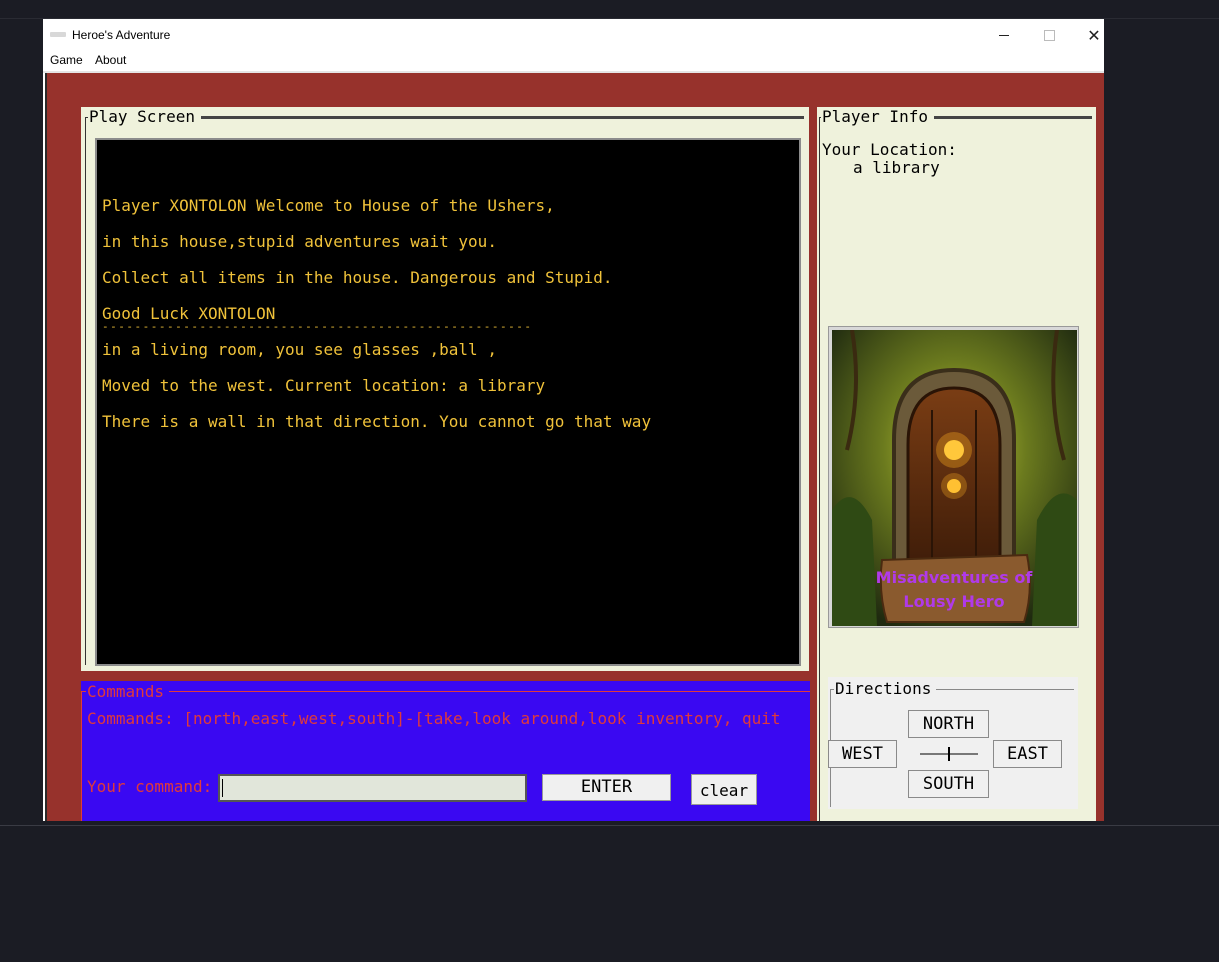  I want to click on commands-label: Commands, so click(126, 691).